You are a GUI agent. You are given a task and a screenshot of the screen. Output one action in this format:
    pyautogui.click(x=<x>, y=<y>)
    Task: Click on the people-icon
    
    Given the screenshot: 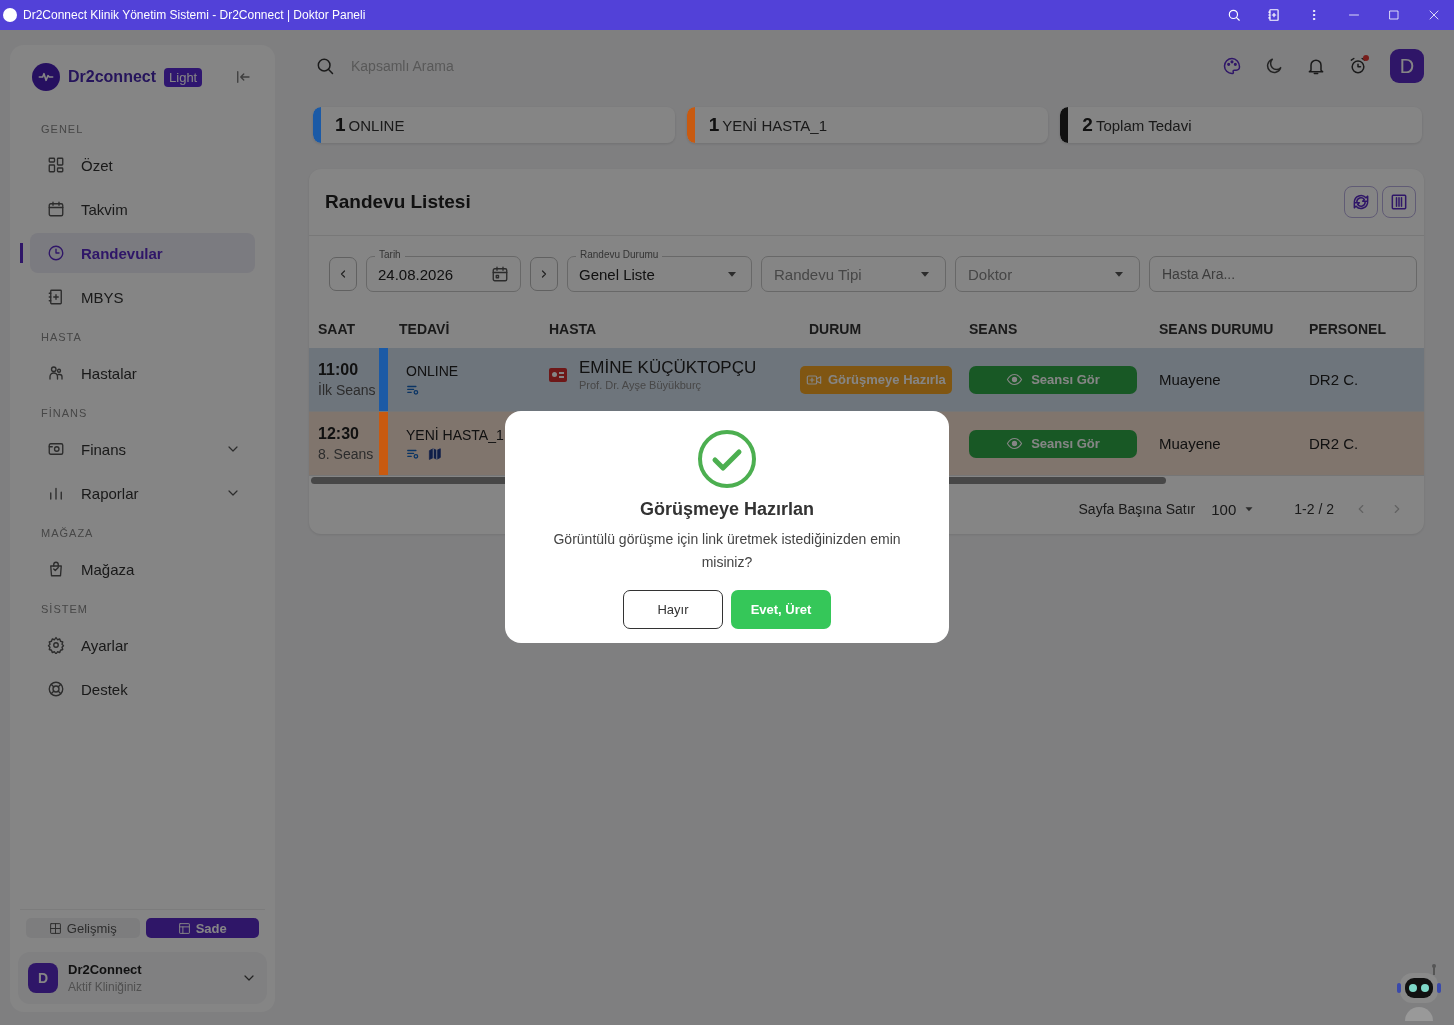 What is the action you would take?
    pyautogui.click(x=56, y=373)
    